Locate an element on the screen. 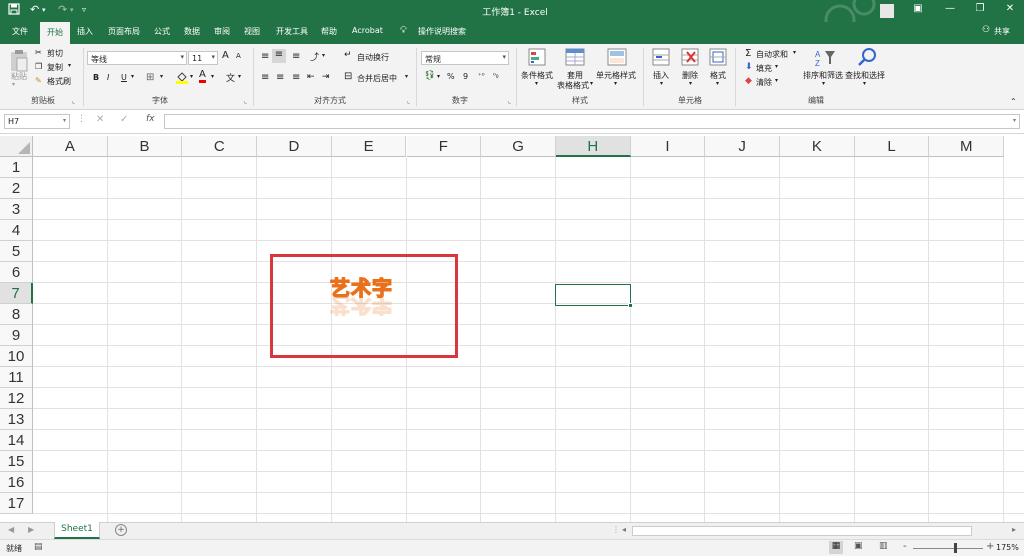  fill-dropdown-icon: ▾ is located at coordinates (776, 66).